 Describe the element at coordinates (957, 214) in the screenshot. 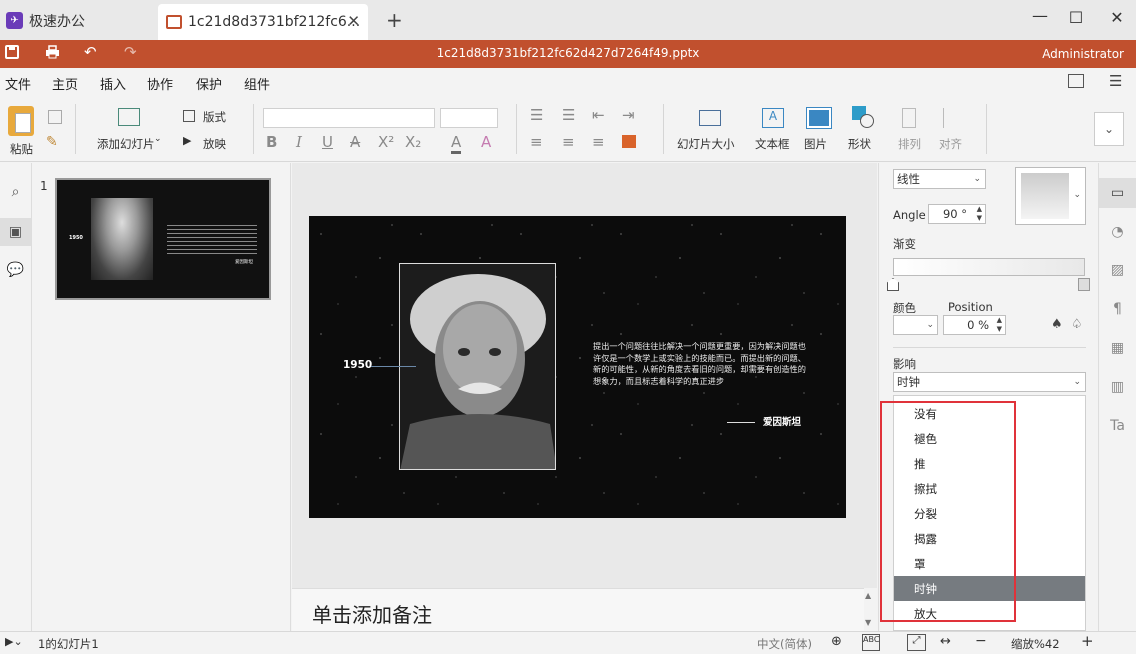

I see `angle-input: 90 ° ▲ ▼` at that location.